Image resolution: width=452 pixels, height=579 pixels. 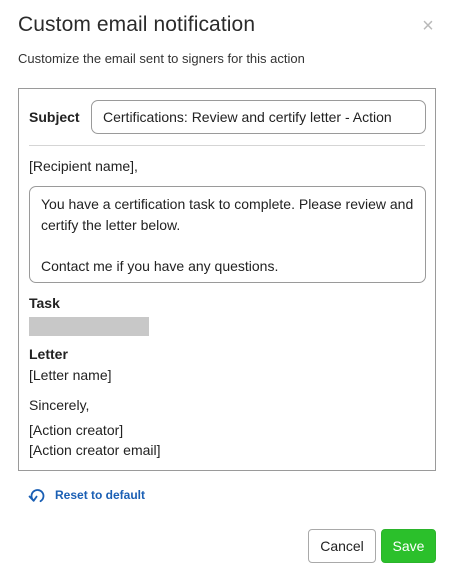 What do you see at coordinates (100, 495) in the screenshot?
I see `reset-label: Reset to default` at bounding box center [100, 495].